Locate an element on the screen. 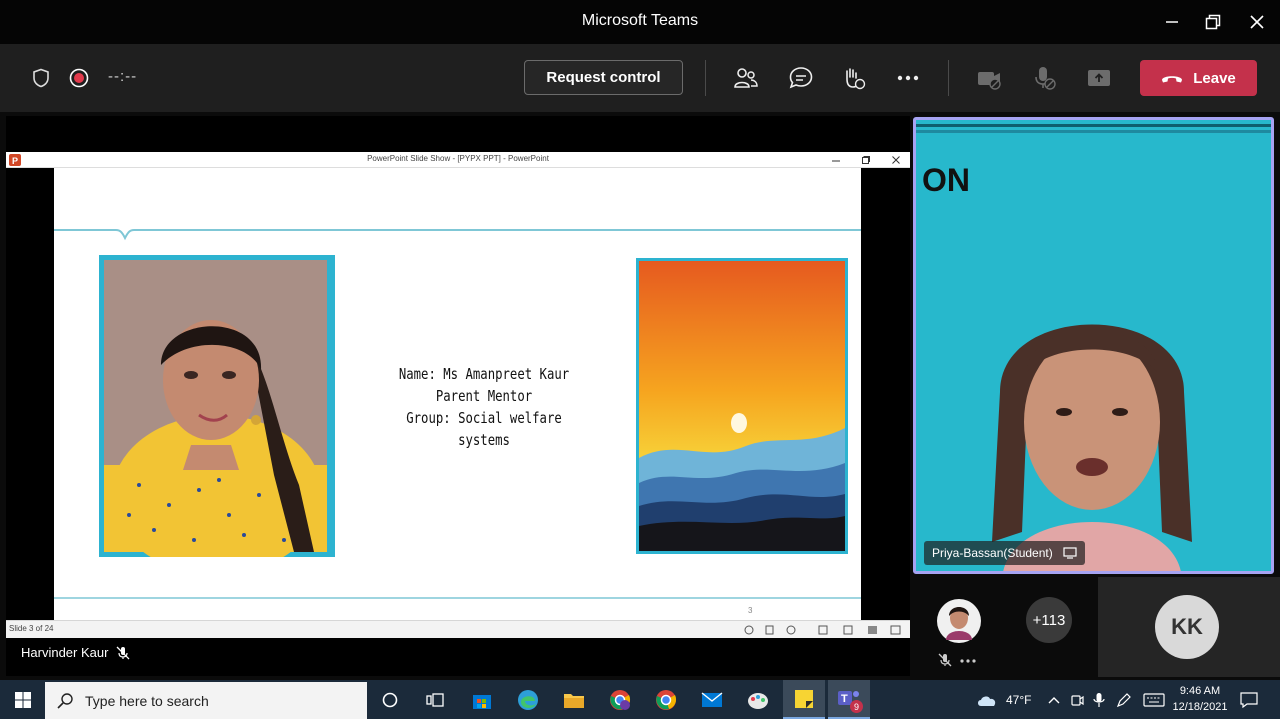 Image resolution: width=1280 pixels, height=719 pixels. people-icon is located at coordinates (746, 78).